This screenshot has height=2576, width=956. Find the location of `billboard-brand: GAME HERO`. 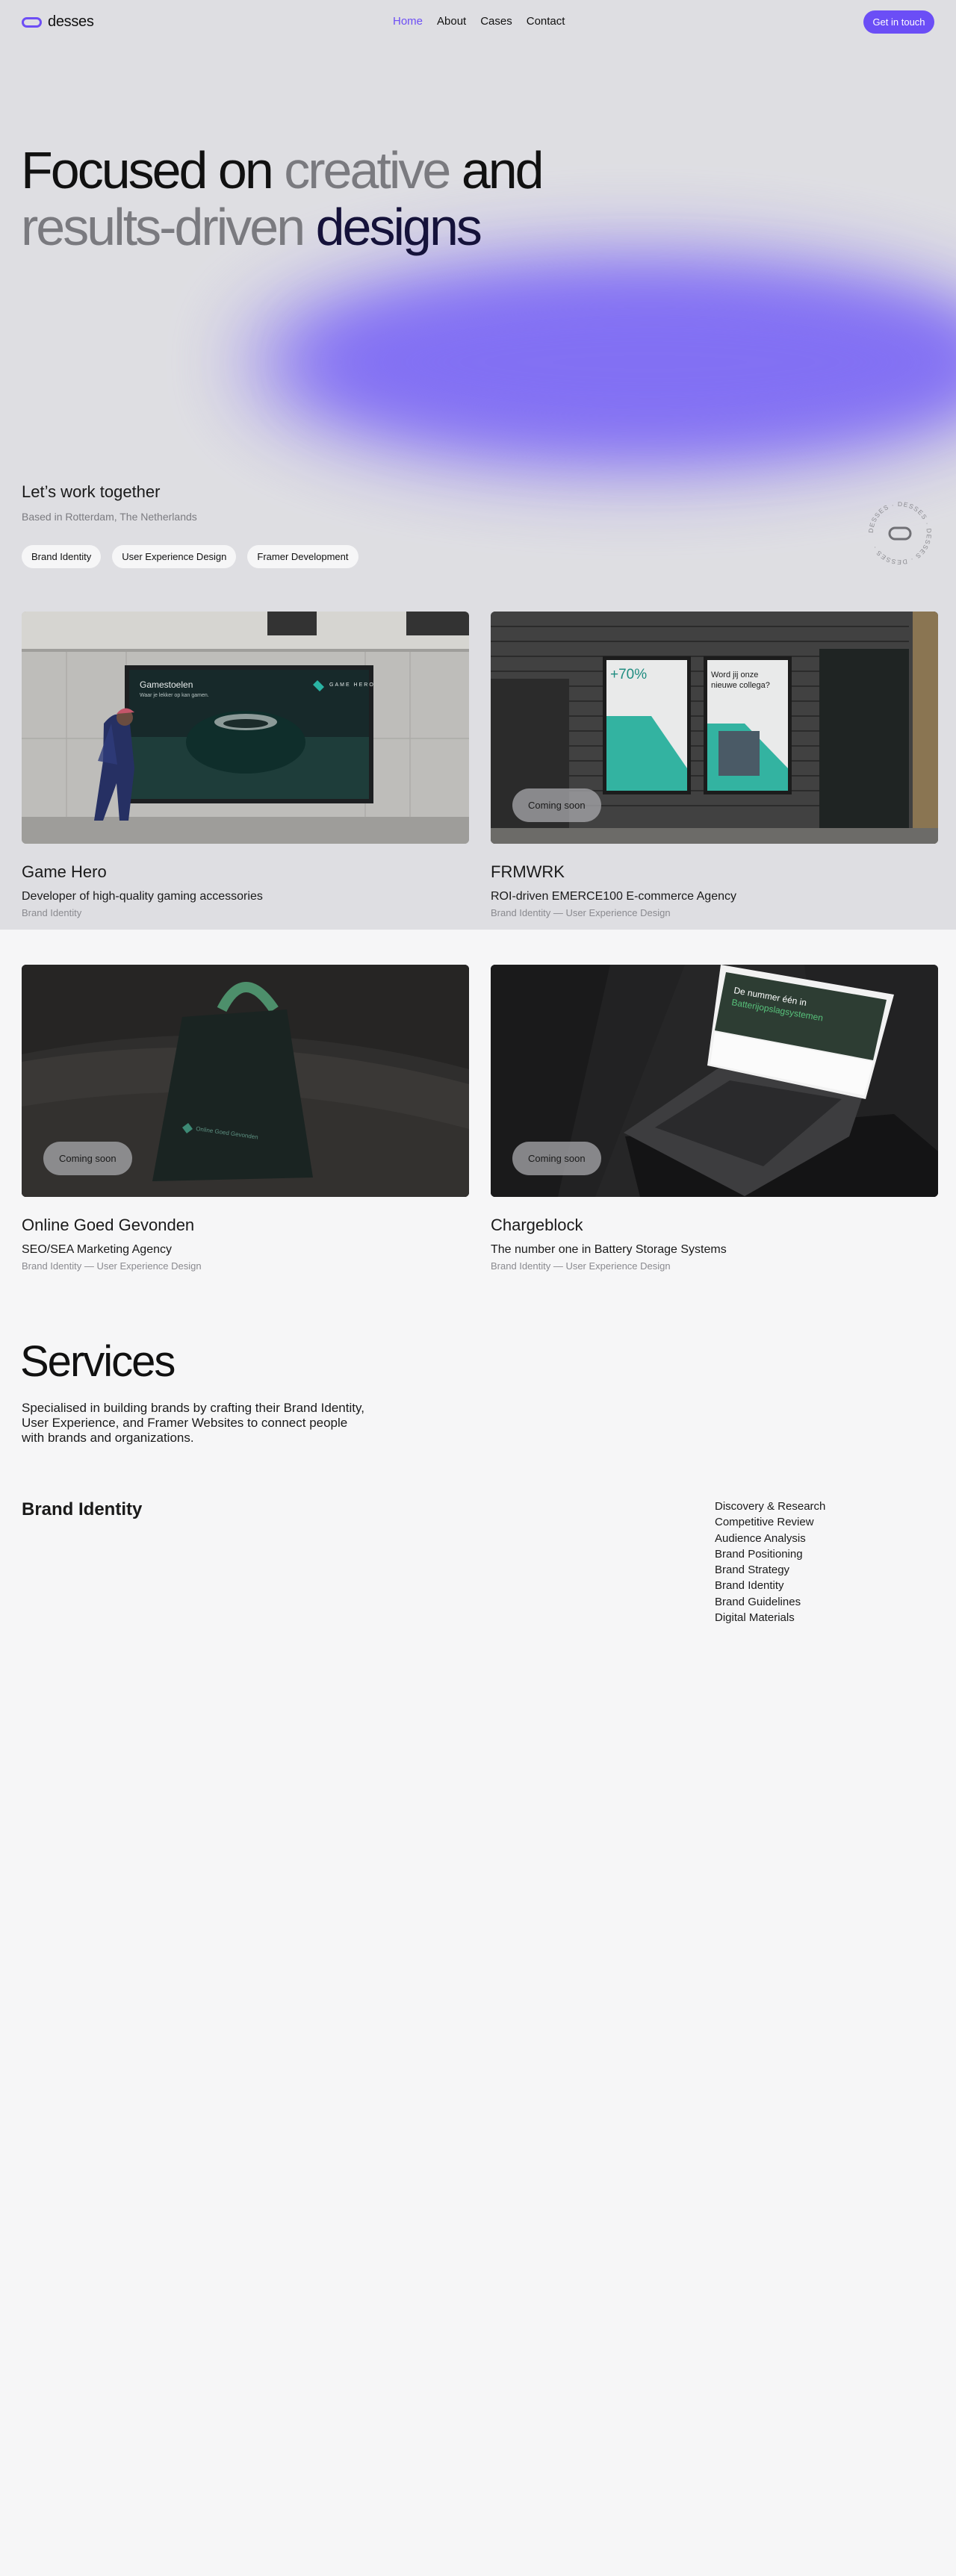

billboard-brand: GAME HERO is located at coordinates (352, 685).